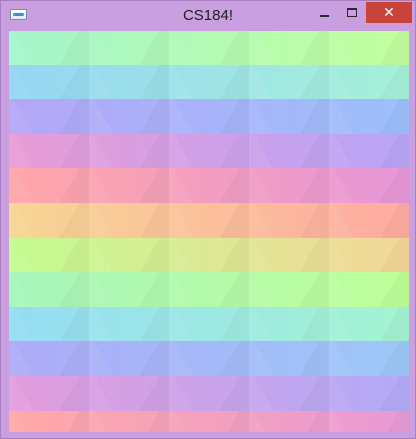  Describe the element at coordinates (324, 15) in the screenshot. I see `minimize-icon` at that location.